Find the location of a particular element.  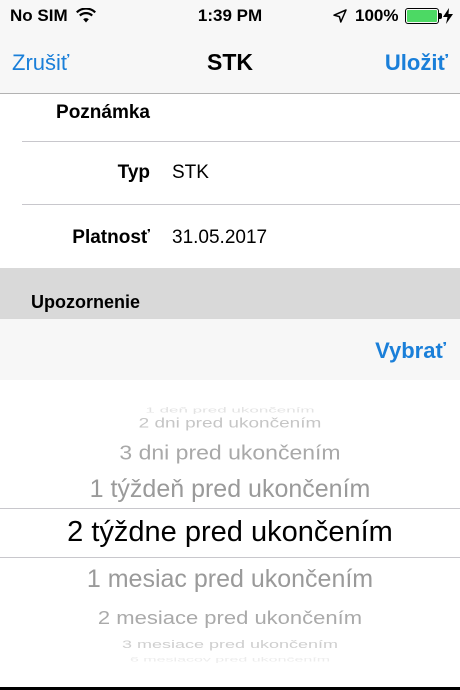

picker-option: 3 dni pred ukončením is located at coordinates (230, 452).